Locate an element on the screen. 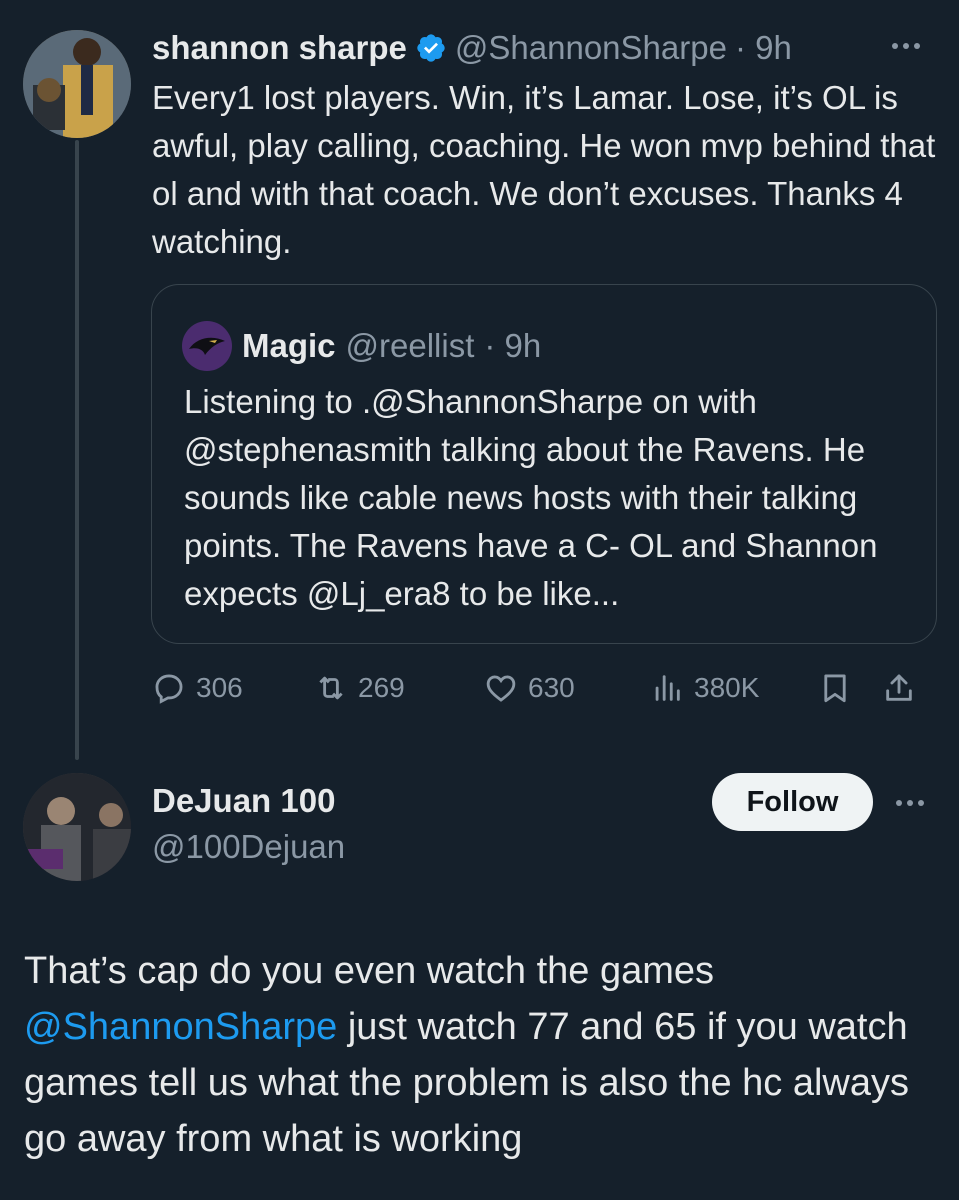 Image resolution: width=959 pixels, height=1200 pixels. share-icon is located at coordinates (899, 687).